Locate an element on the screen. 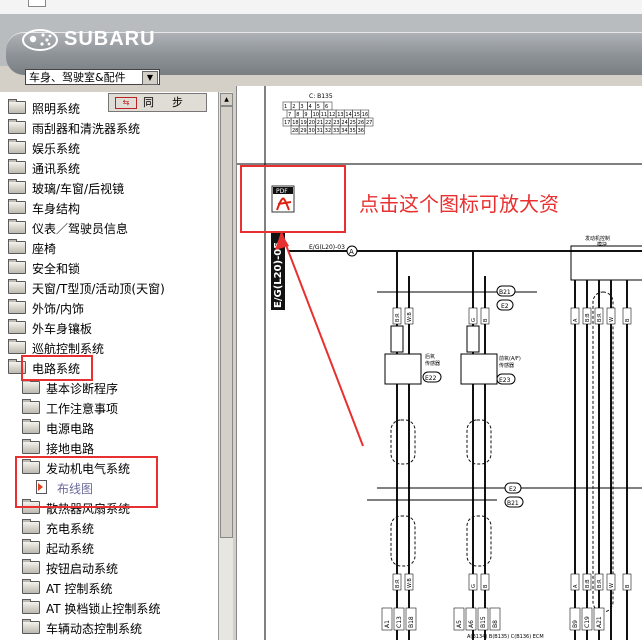  connector-id: C: B135 is located at coordinates (321, 96).